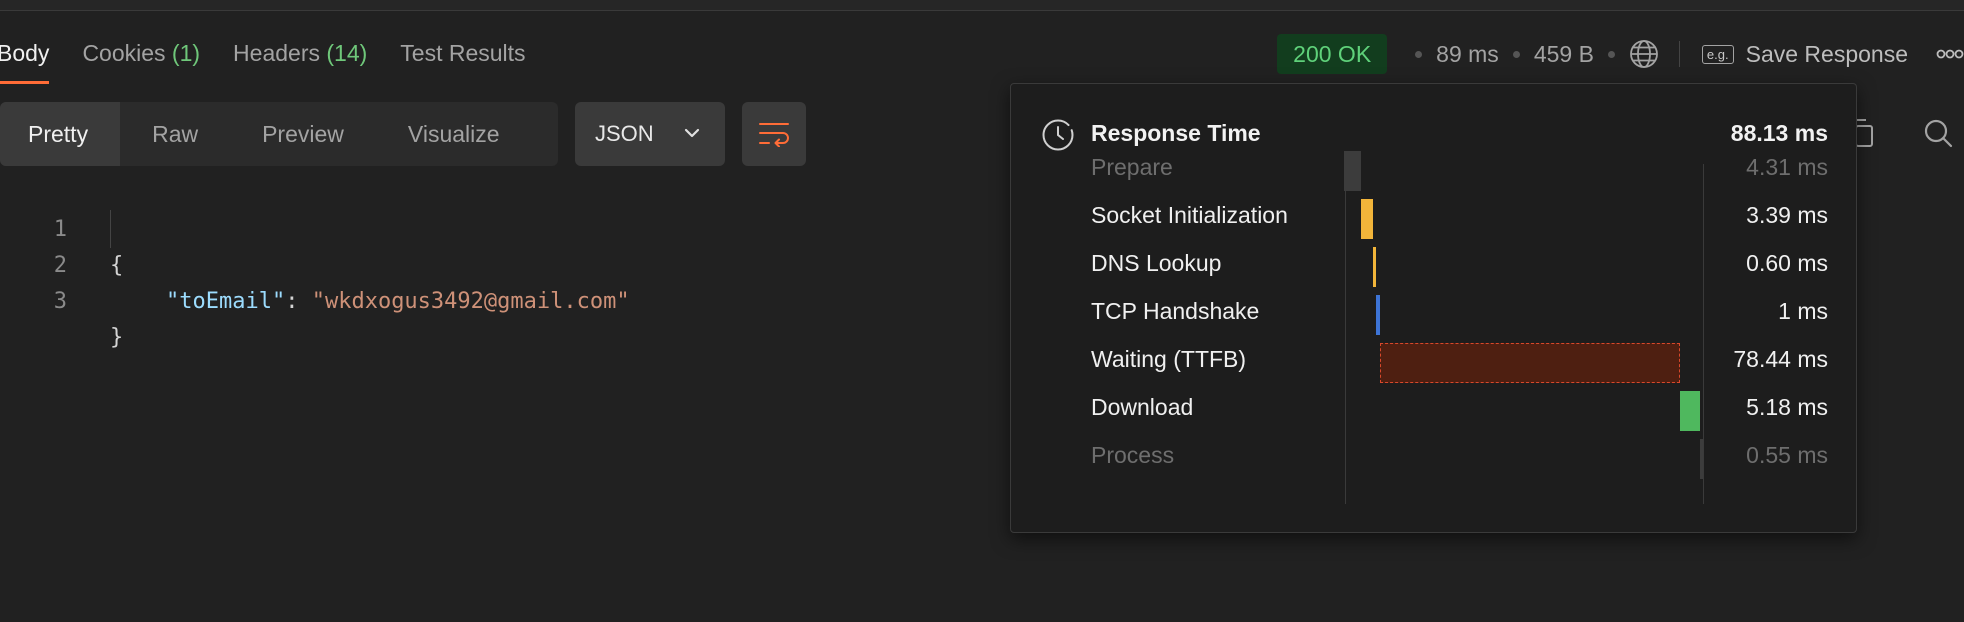  What do you see at coordinates (1717, 54) in the screenshot?
I see `example-icon: e.g.` at bounding box center [1717, 54].